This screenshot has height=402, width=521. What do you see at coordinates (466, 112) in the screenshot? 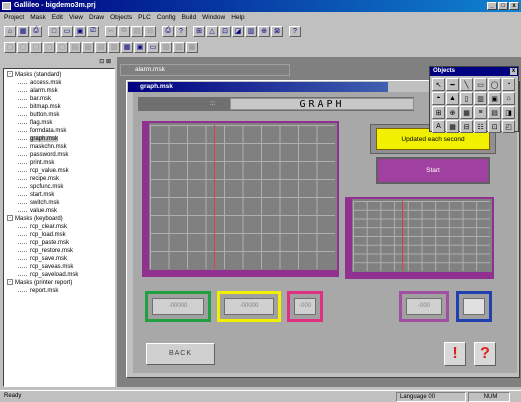
I see `trend-tool-icon: ▦` at bounding box center [466, 112].